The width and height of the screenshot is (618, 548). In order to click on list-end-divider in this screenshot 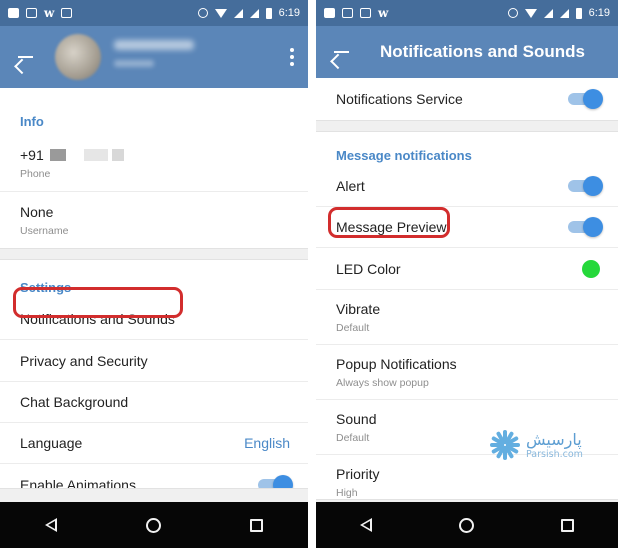, I will do `click(154, 495)`.